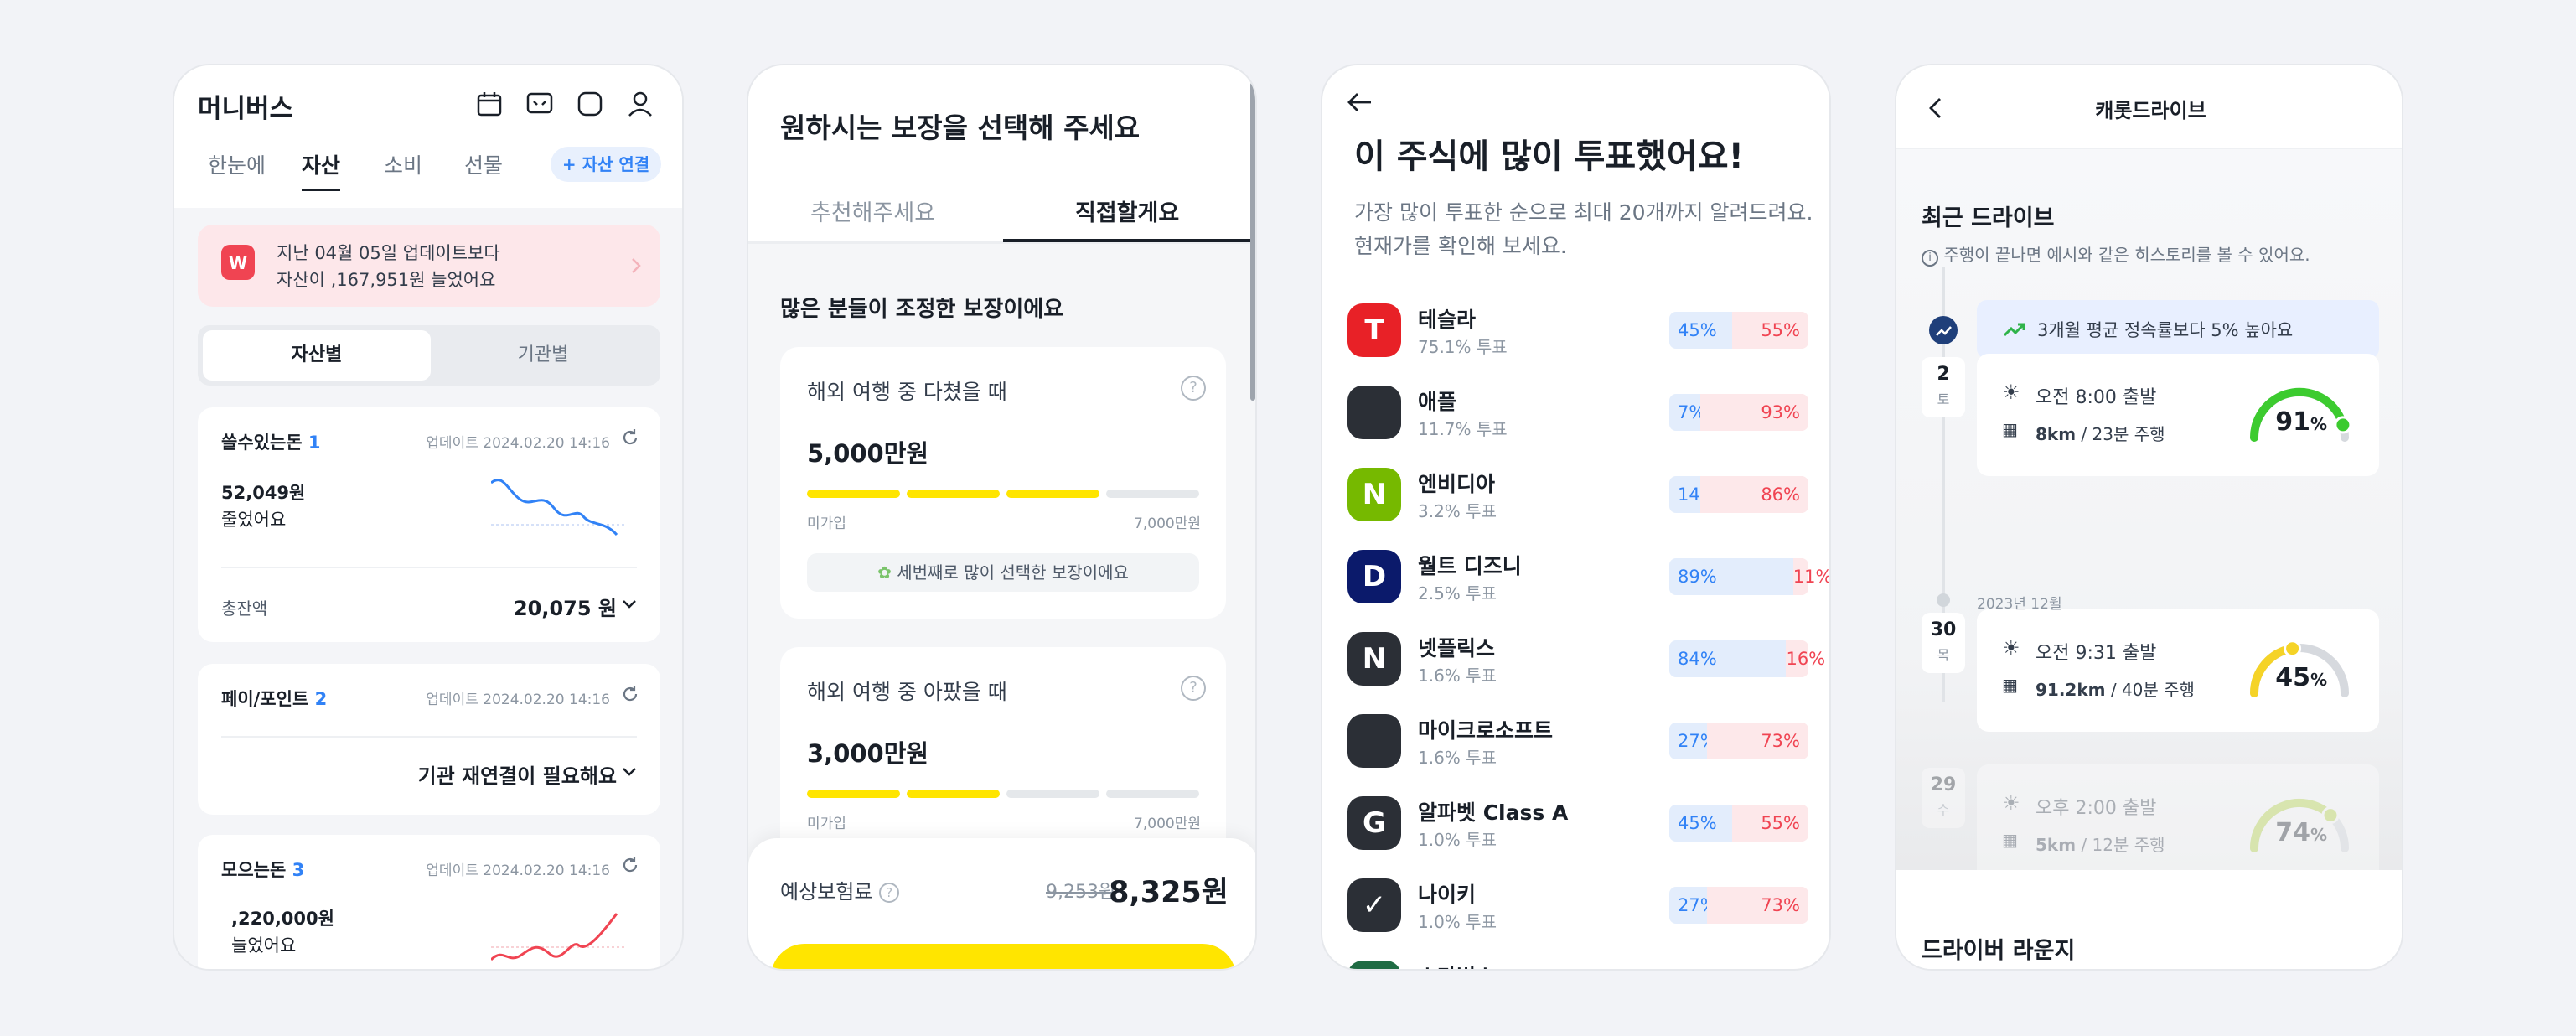 This screenshot has height=1036, width=2576. Describe the element at coordinates (237, 164) in the screenshot. I see `tab-overview: 한눈에` at that location.